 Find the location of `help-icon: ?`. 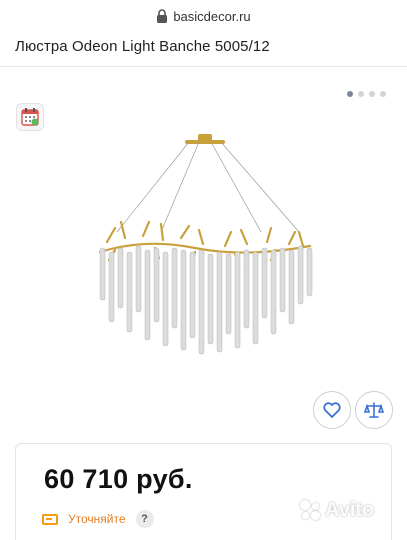

help-icon: ? is located at coordinates (144, 519).